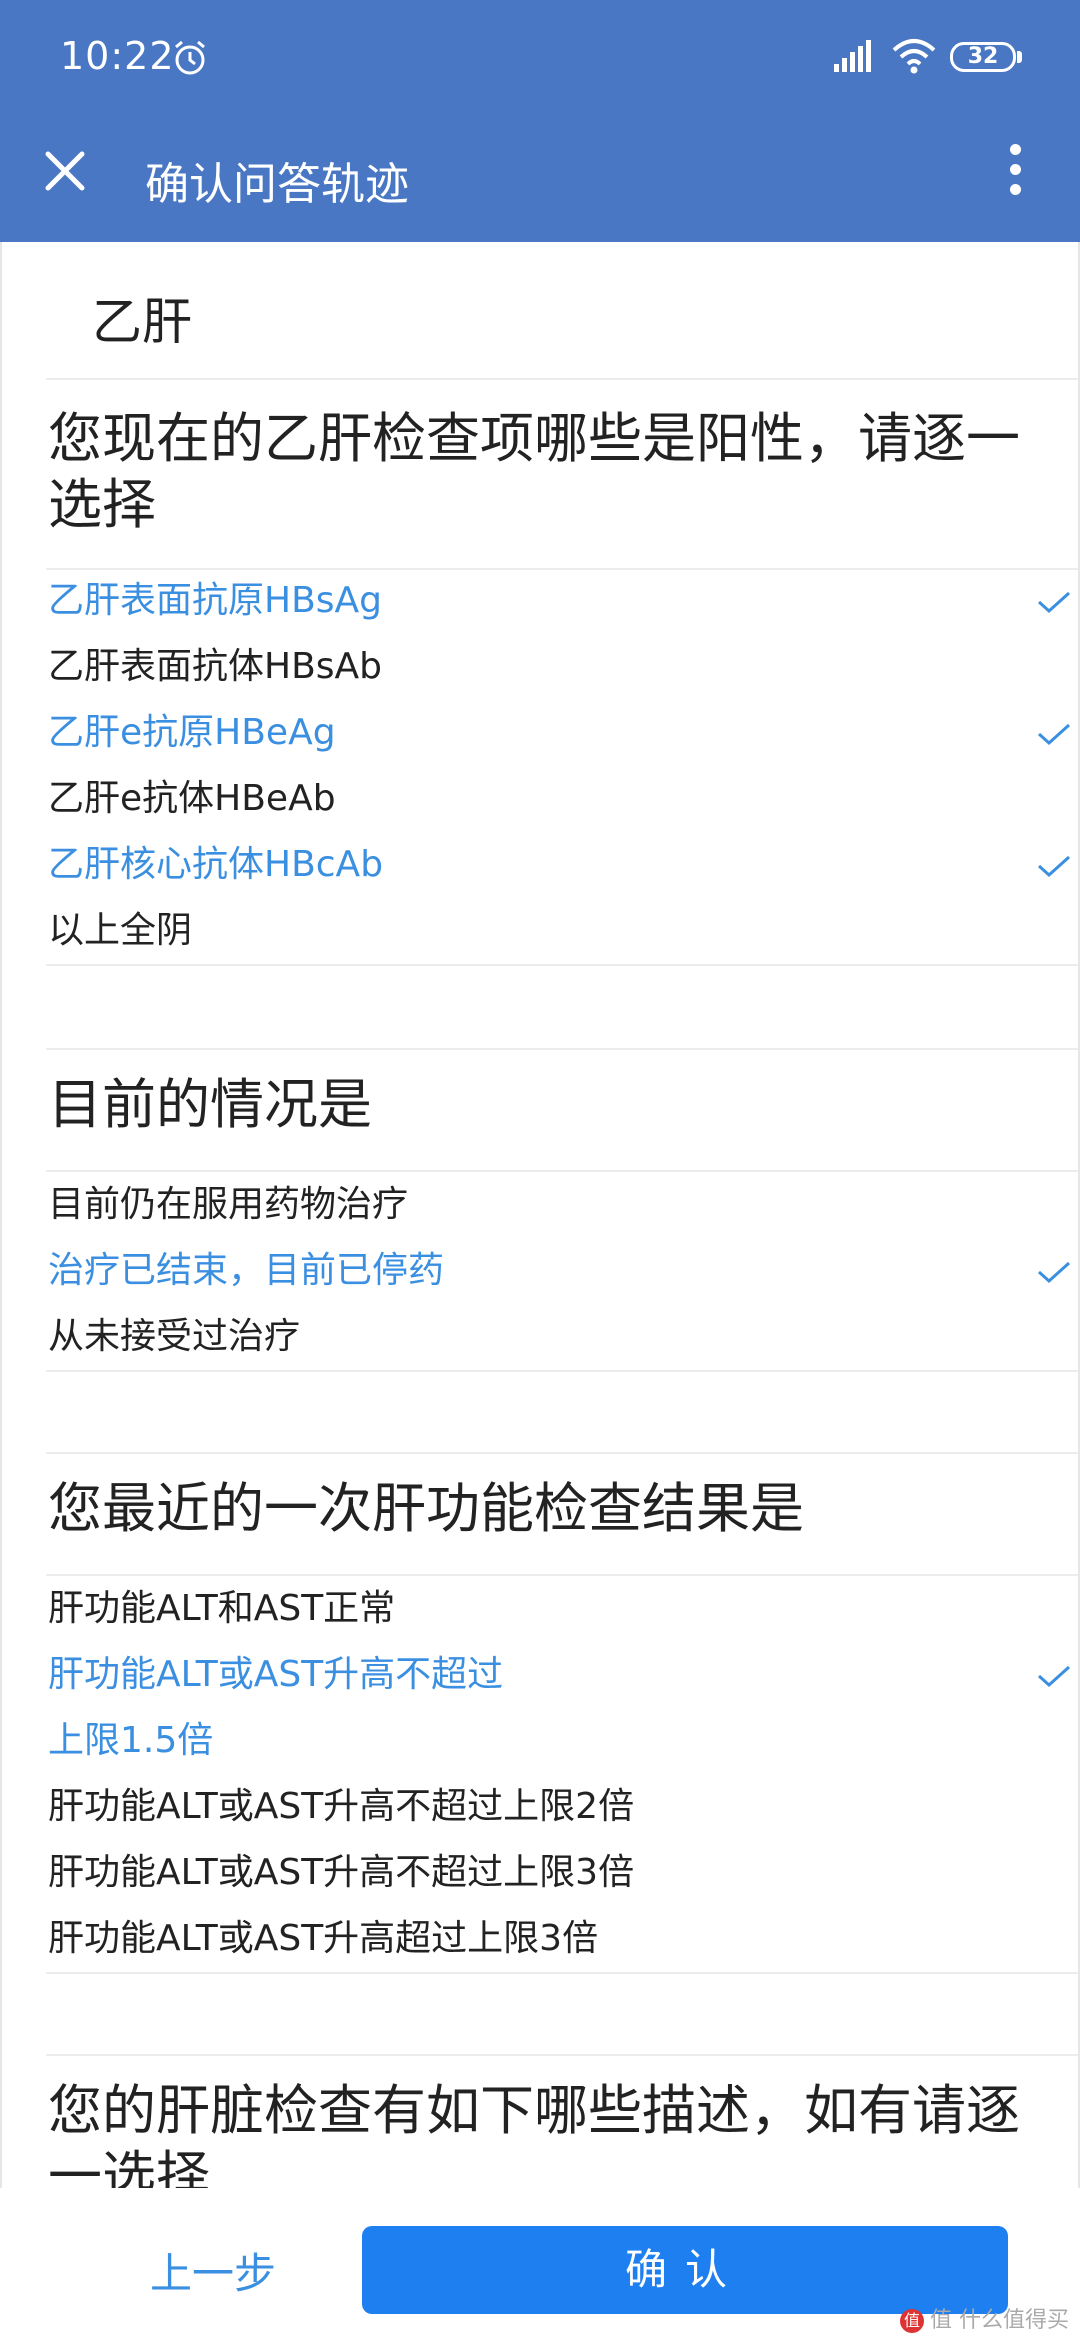  Describe the element at coordinates (534, 471) in the screenshot. I see `question-title: 您现在的乙肝检查项哪些是阳性，请逐一选择` at that location.